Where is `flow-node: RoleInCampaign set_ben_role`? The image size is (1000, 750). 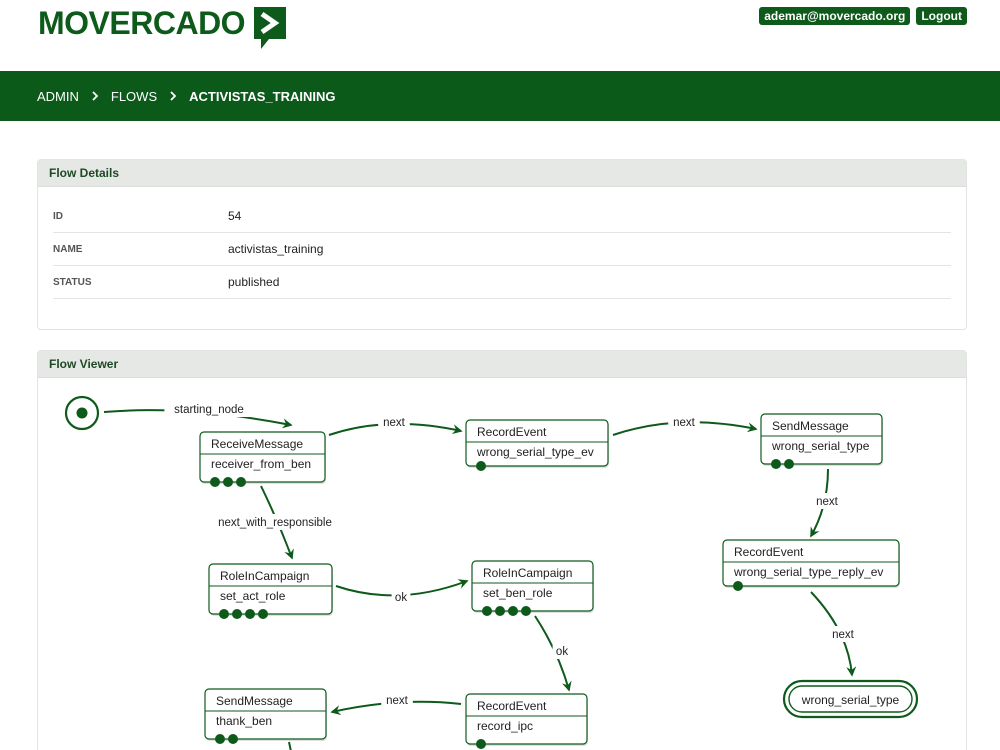
flow-node: RoleInCampaign set_ben_role is located at coordinates (532, 588).